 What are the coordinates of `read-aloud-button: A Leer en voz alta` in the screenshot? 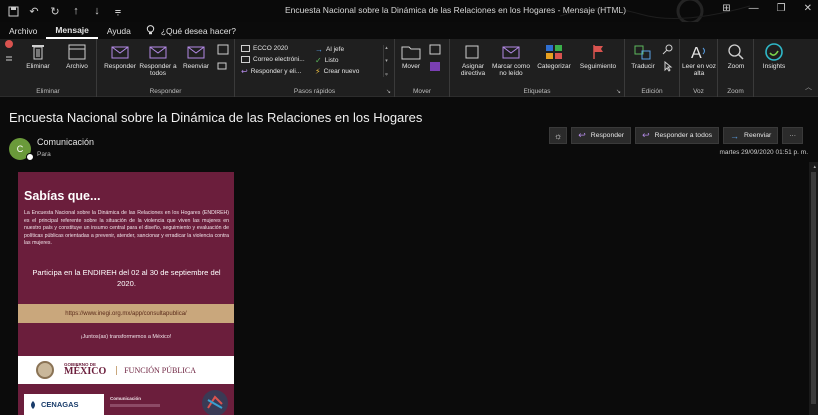 It's located at (699, 60).